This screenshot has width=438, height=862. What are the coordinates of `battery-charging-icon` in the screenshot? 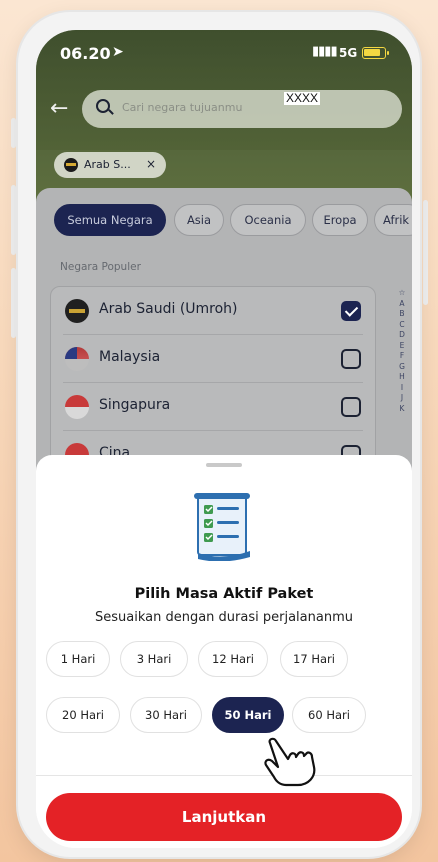 It's located at (375, 53).